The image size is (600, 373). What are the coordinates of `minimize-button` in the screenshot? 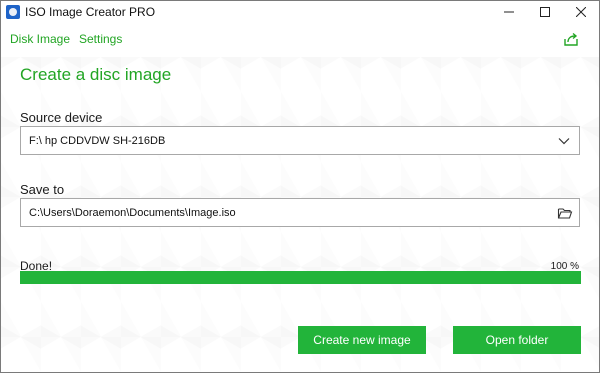 It's located at (509, 12).